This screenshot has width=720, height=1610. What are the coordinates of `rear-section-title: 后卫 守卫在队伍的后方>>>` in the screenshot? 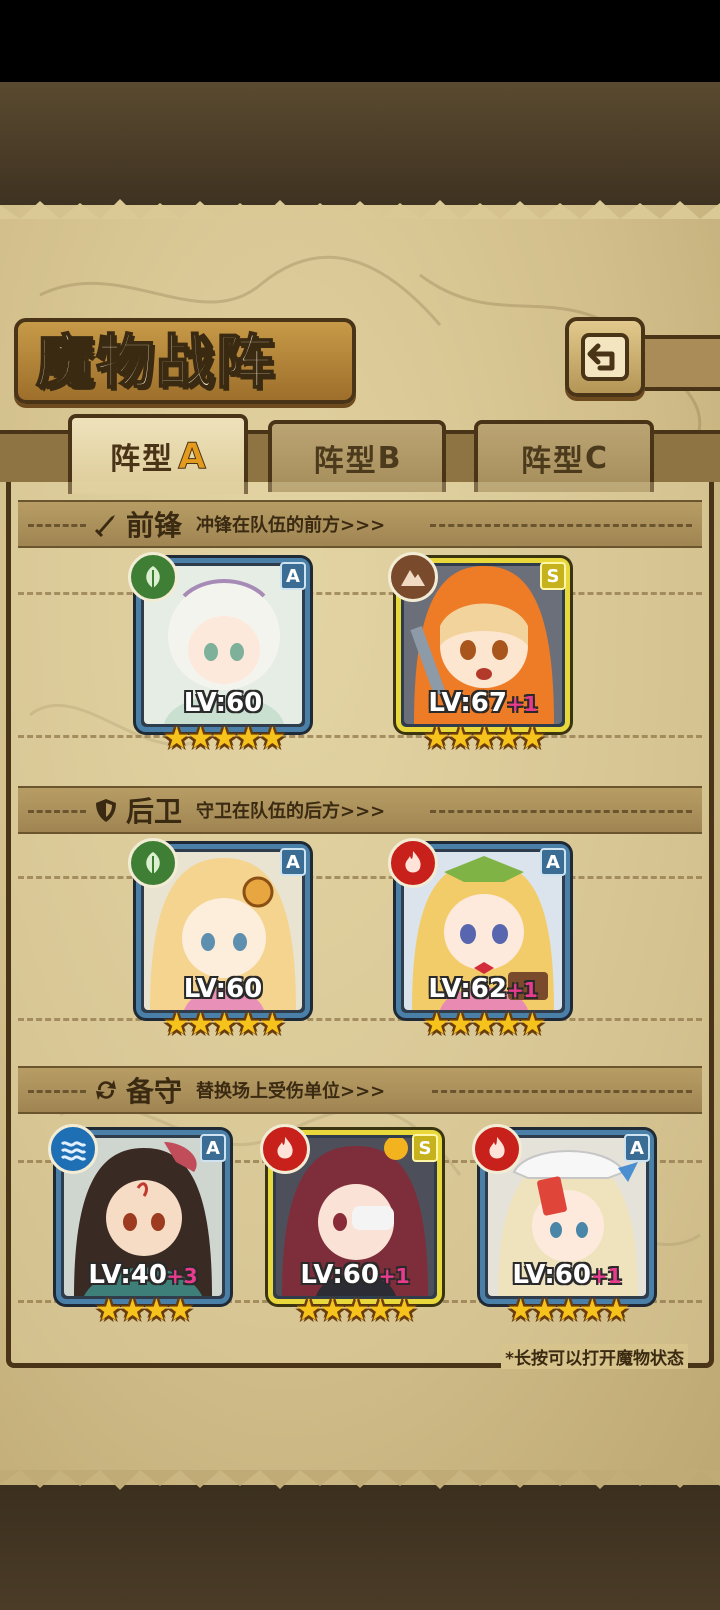 It's located at (238, 810).